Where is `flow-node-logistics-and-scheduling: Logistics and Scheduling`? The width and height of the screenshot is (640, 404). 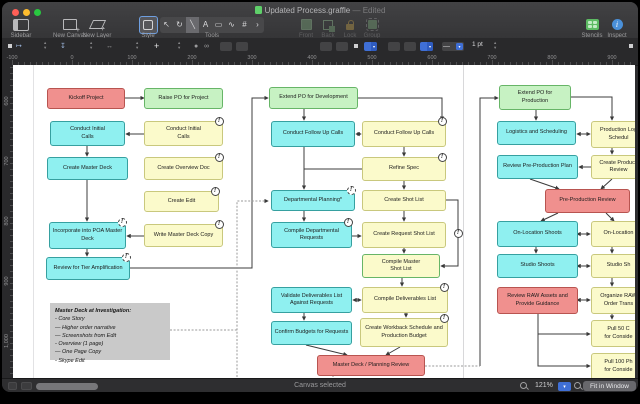
flow-node-logistics-and-scheduling: Logistics and Scheduling is located at coordinates (536, 133).